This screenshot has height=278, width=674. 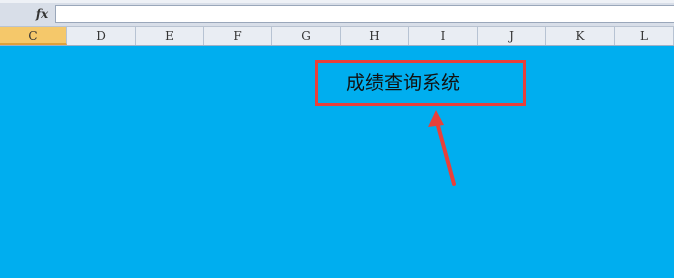 I want to click on column-header-e: E, so click(x=170, y=36).